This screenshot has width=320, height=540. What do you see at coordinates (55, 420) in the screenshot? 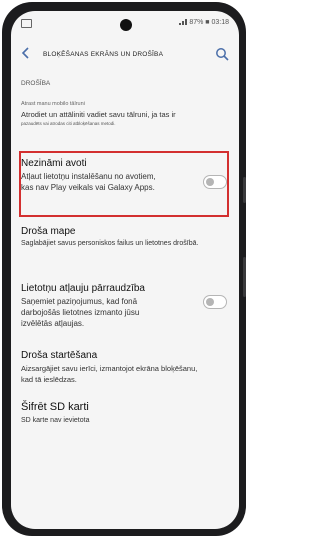
I see `encrypt-sd-desc: SD karte nav ievietota` at bounding box center [55, 420].